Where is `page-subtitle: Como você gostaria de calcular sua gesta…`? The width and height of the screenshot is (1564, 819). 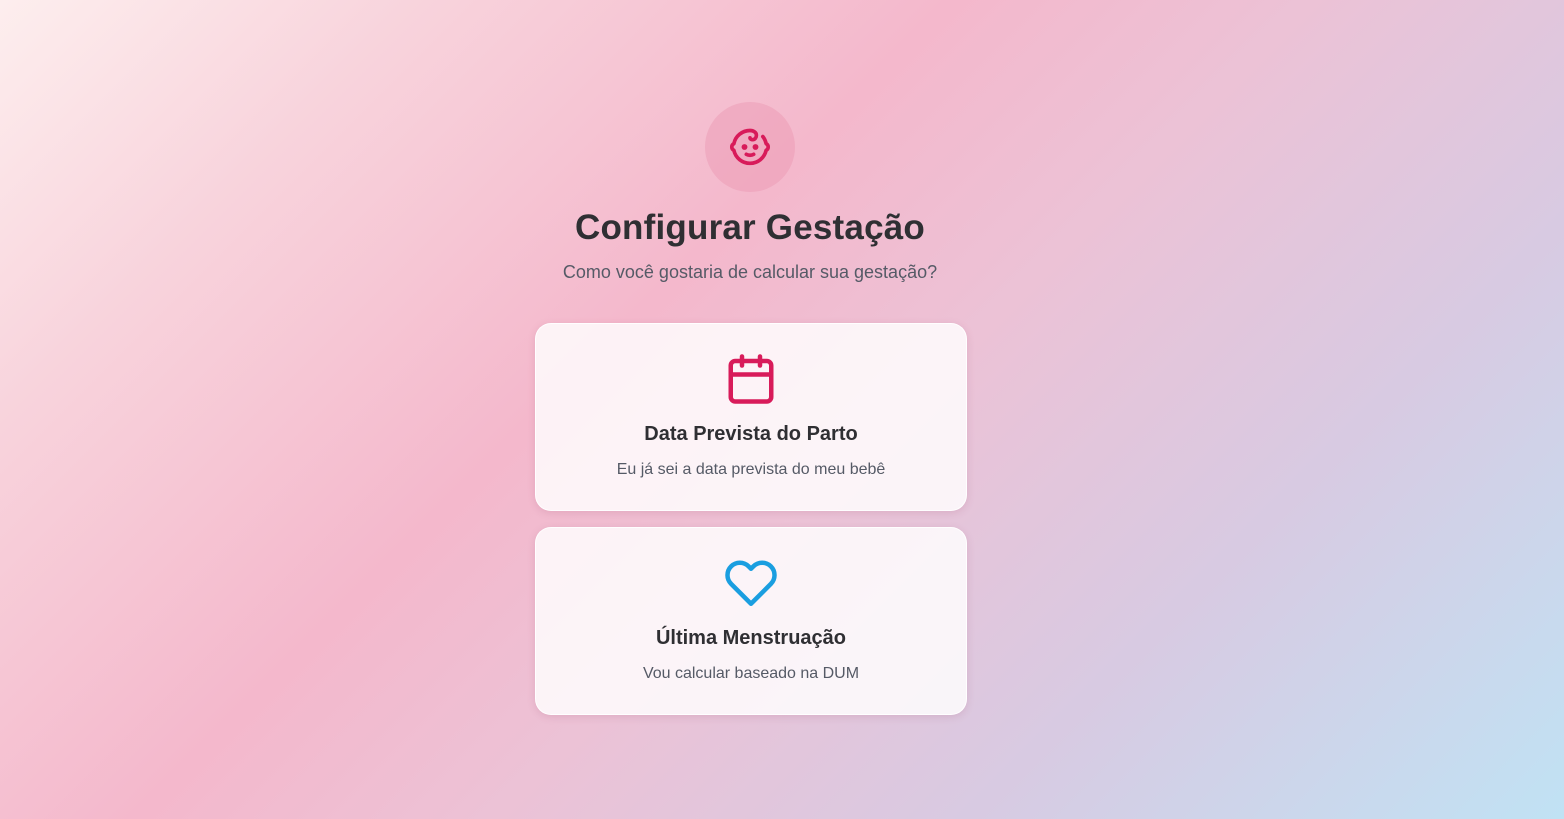 page-subtitle: Como você gostaria de calcular sua gesta… is located at coordinates (750, 272).